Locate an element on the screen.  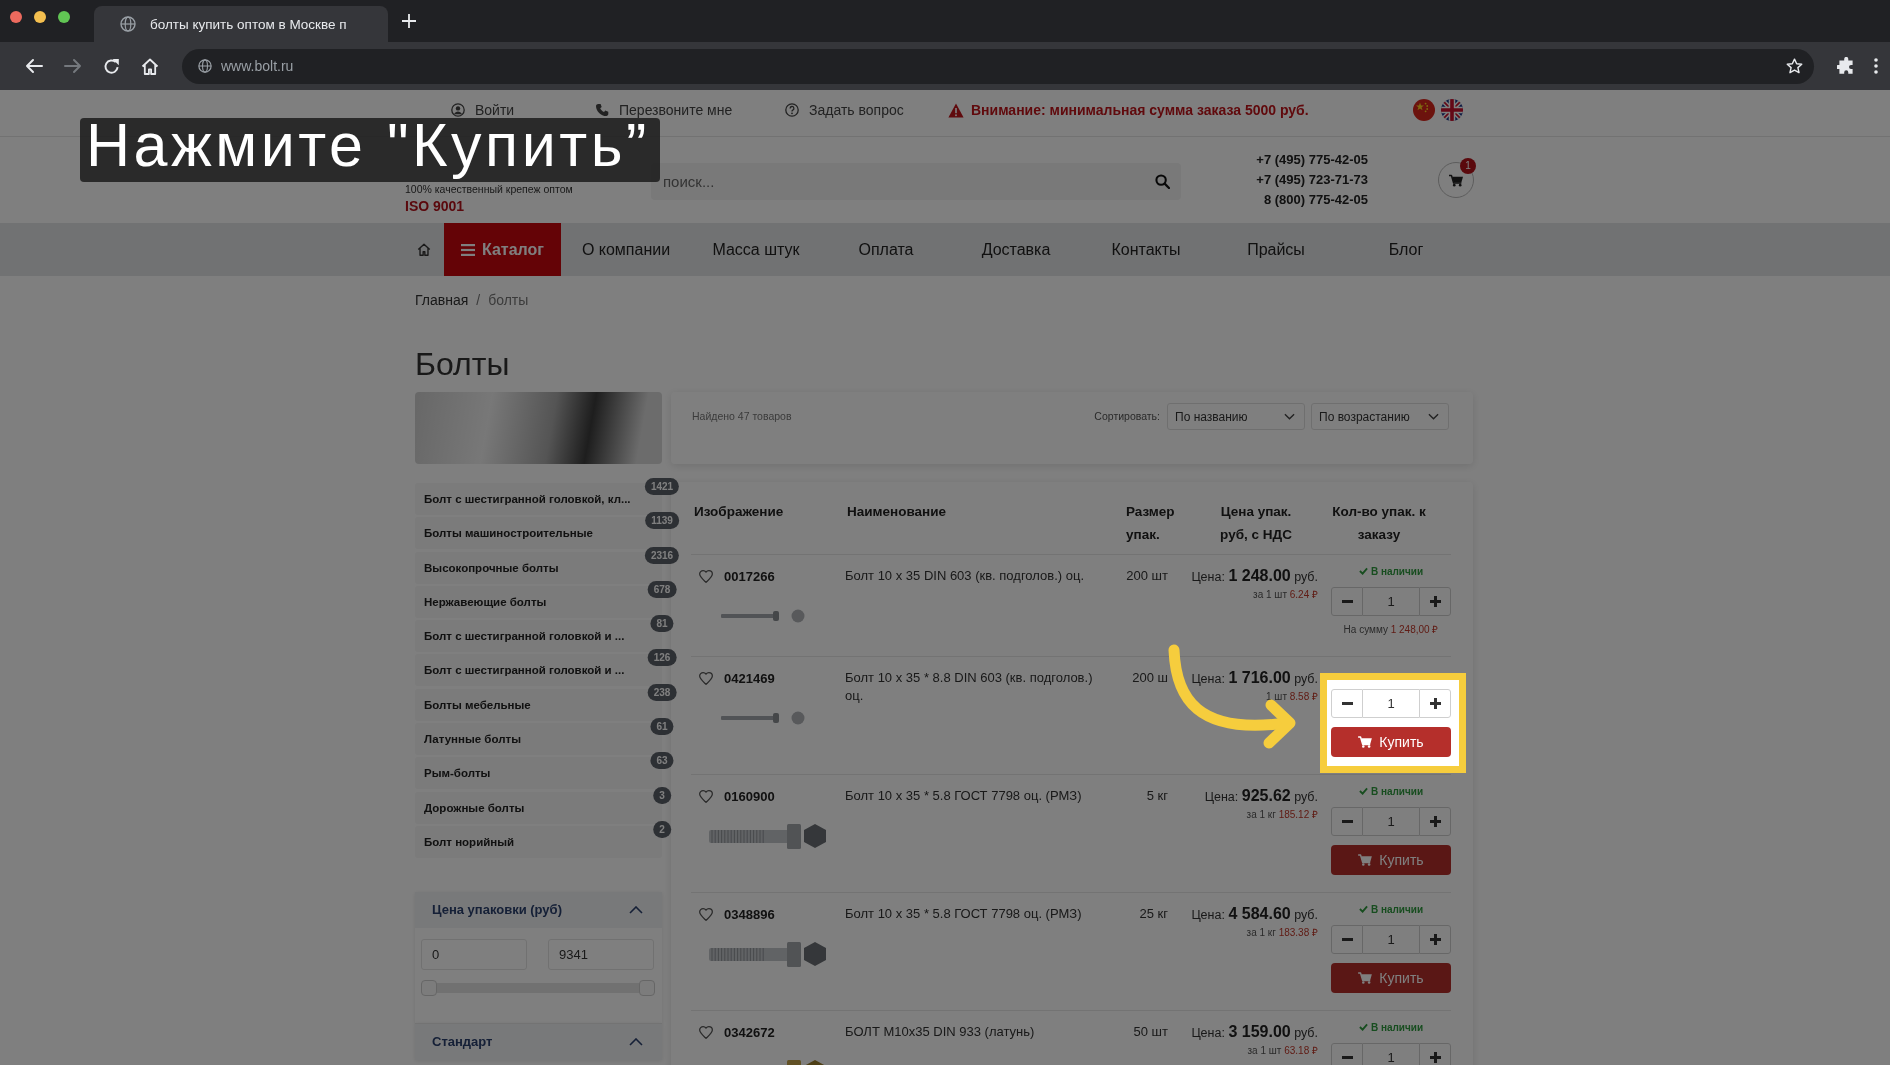
forward-icon is located at coordinates (73, 66).